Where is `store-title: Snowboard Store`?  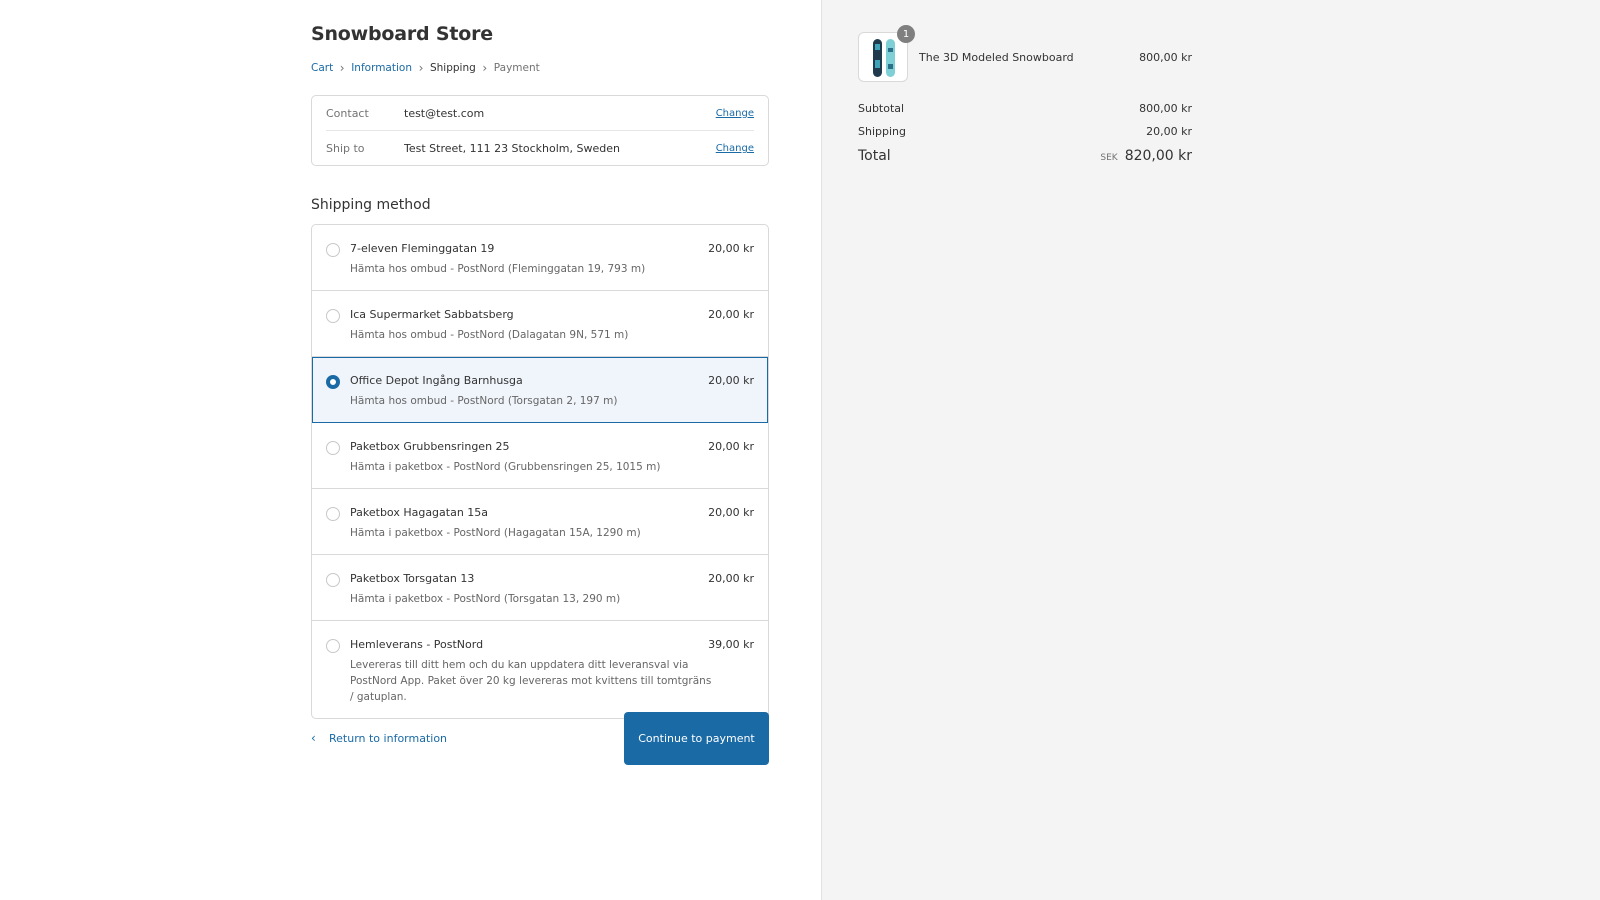 store-title: Snowboard Store is located at coordinates (402, 34).